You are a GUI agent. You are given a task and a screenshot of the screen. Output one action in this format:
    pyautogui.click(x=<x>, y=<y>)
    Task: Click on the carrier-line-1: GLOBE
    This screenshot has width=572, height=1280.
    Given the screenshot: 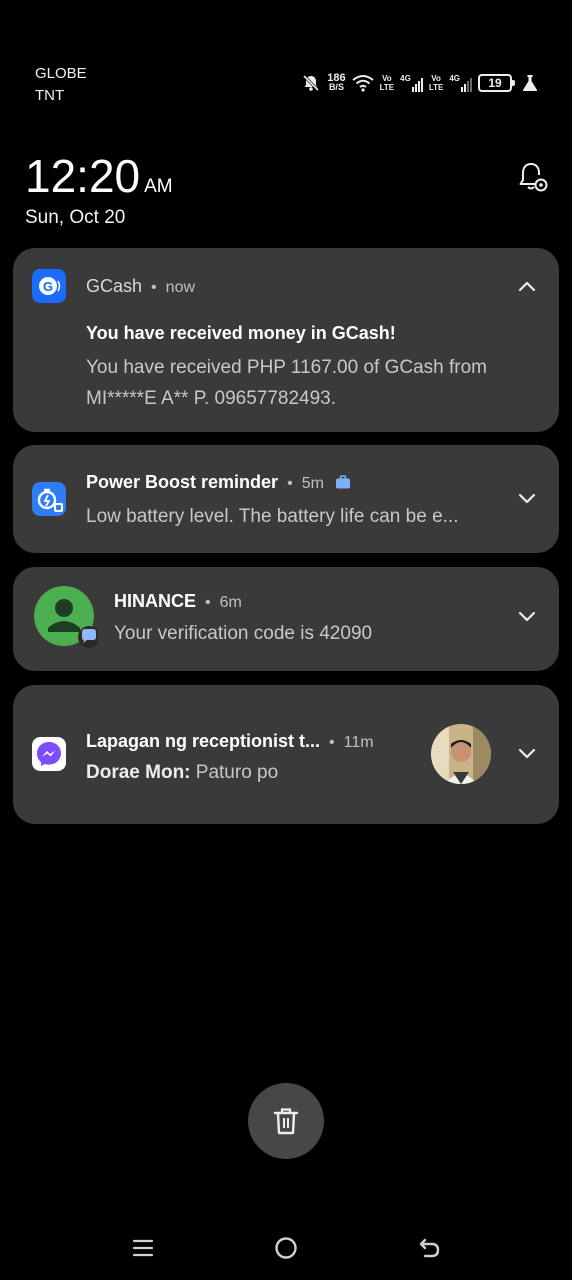 What is the action you would take?
    pyautogui.click(x=61, y=73)
    